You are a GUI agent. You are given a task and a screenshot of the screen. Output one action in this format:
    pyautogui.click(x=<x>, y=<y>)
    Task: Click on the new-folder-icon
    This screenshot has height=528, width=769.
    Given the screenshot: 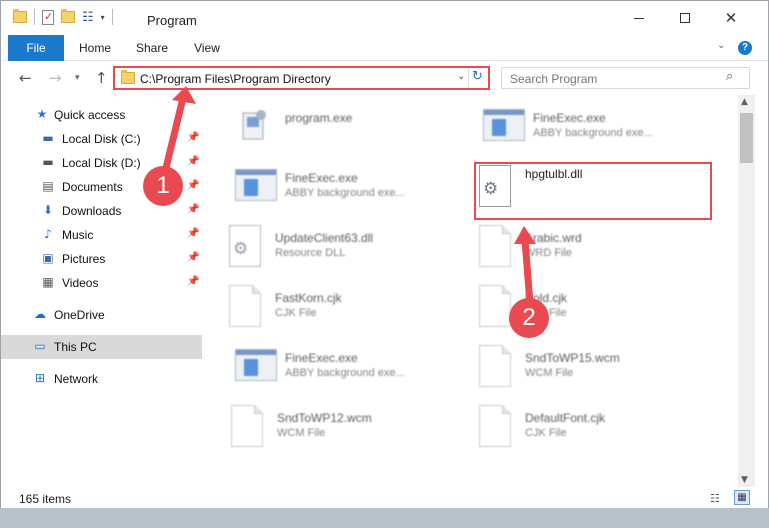 What is the action you would take?
    pyautogui.click(x=68, y=16)
    